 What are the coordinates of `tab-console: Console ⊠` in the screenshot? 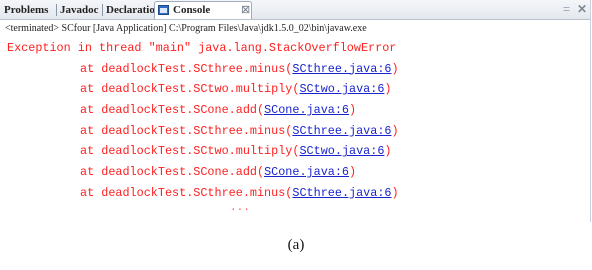 It's located at (203, 10).